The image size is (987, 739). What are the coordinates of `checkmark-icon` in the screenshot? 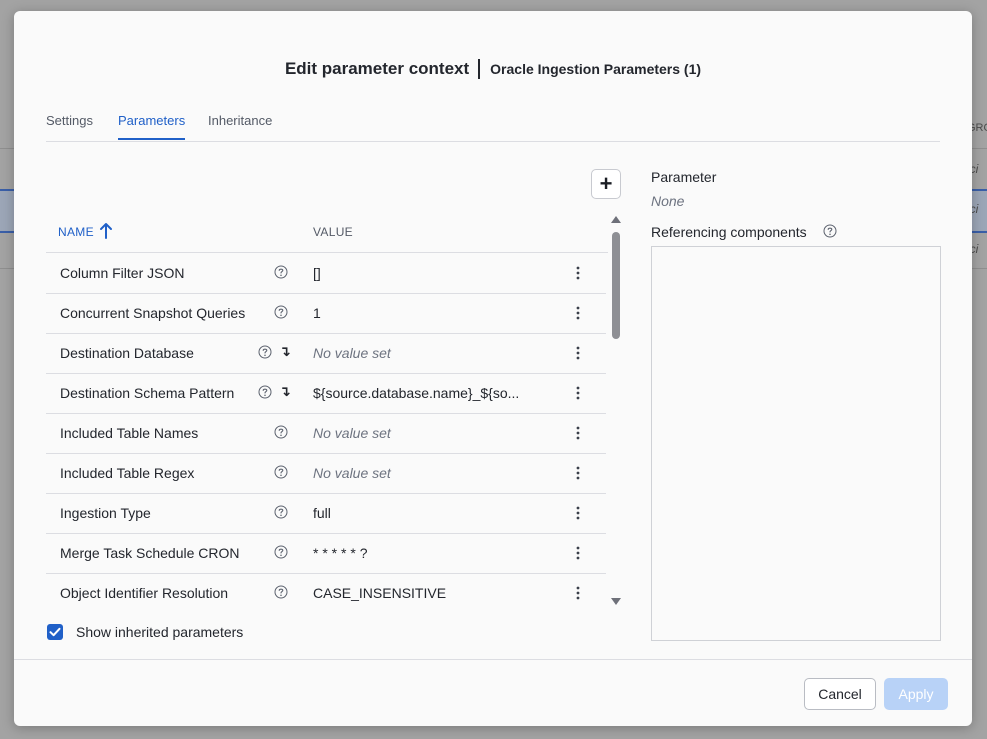 It's located at (55, 632).